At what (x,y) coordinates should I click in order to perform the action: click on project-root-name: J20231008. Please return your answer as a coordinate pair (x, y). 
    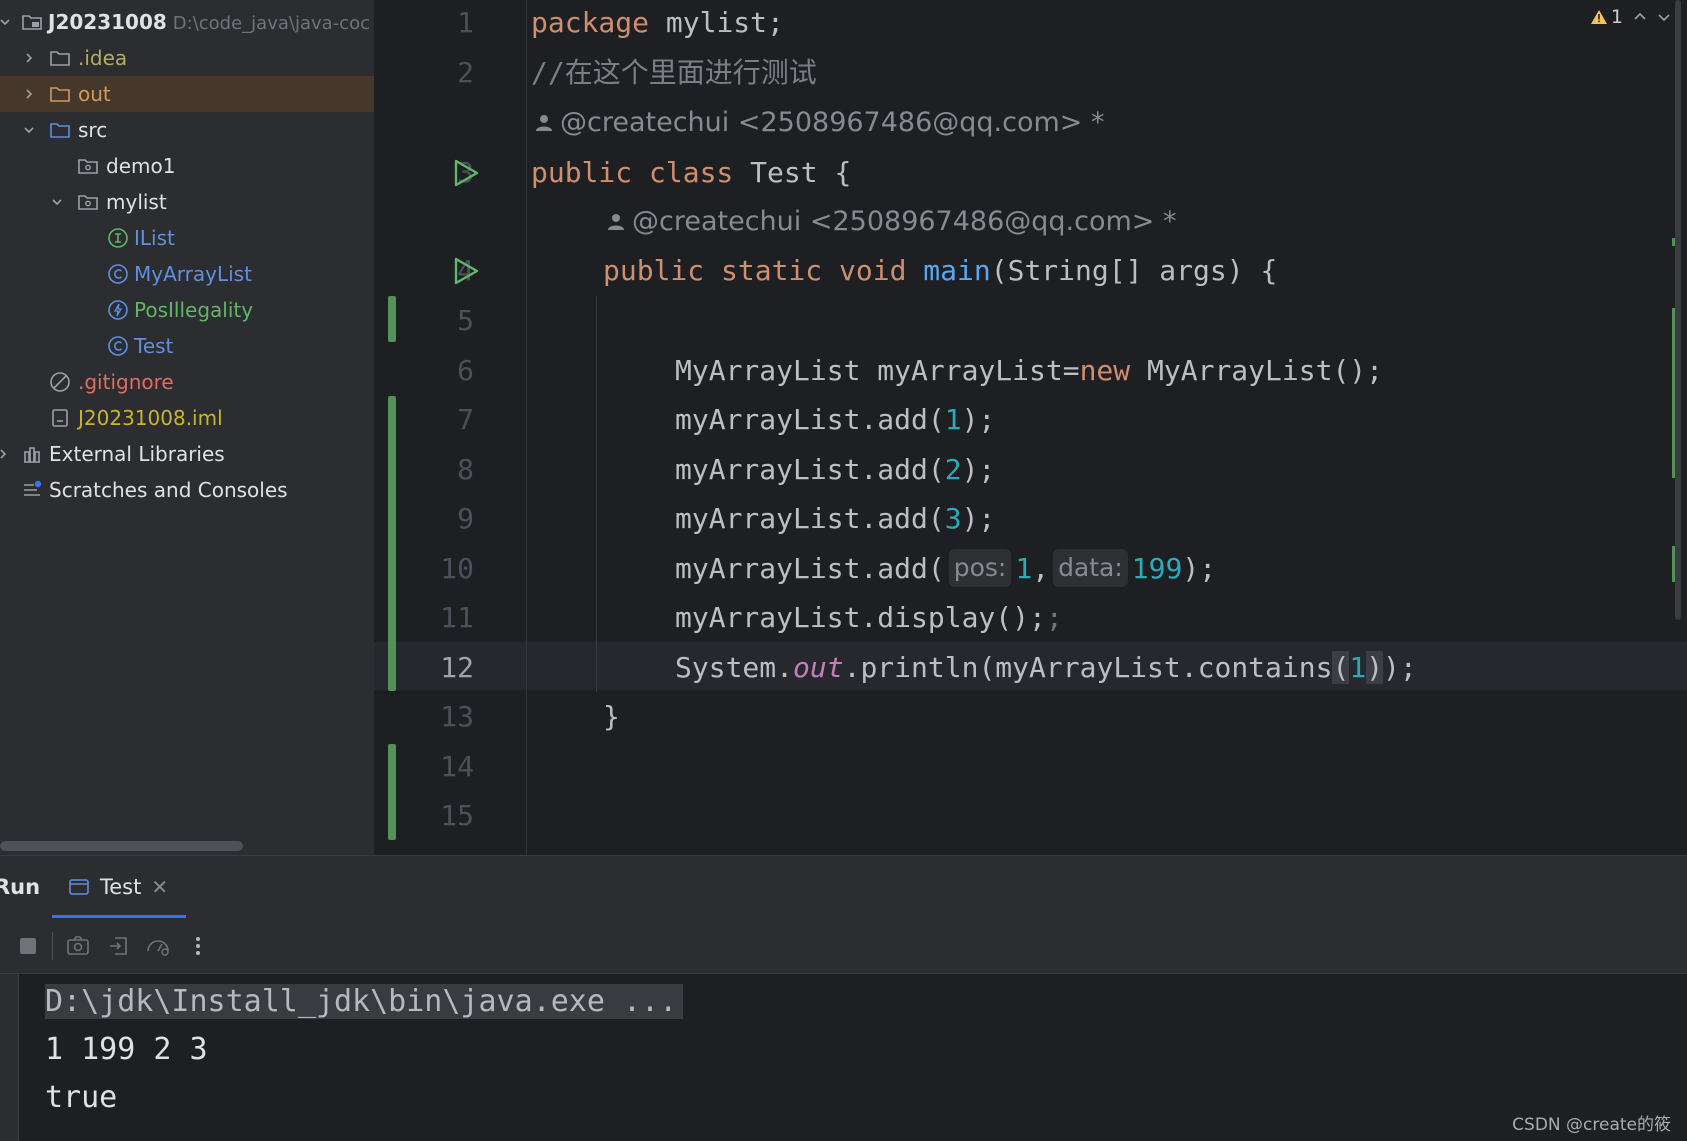
    Looking at the image, I should click on (107, 22).